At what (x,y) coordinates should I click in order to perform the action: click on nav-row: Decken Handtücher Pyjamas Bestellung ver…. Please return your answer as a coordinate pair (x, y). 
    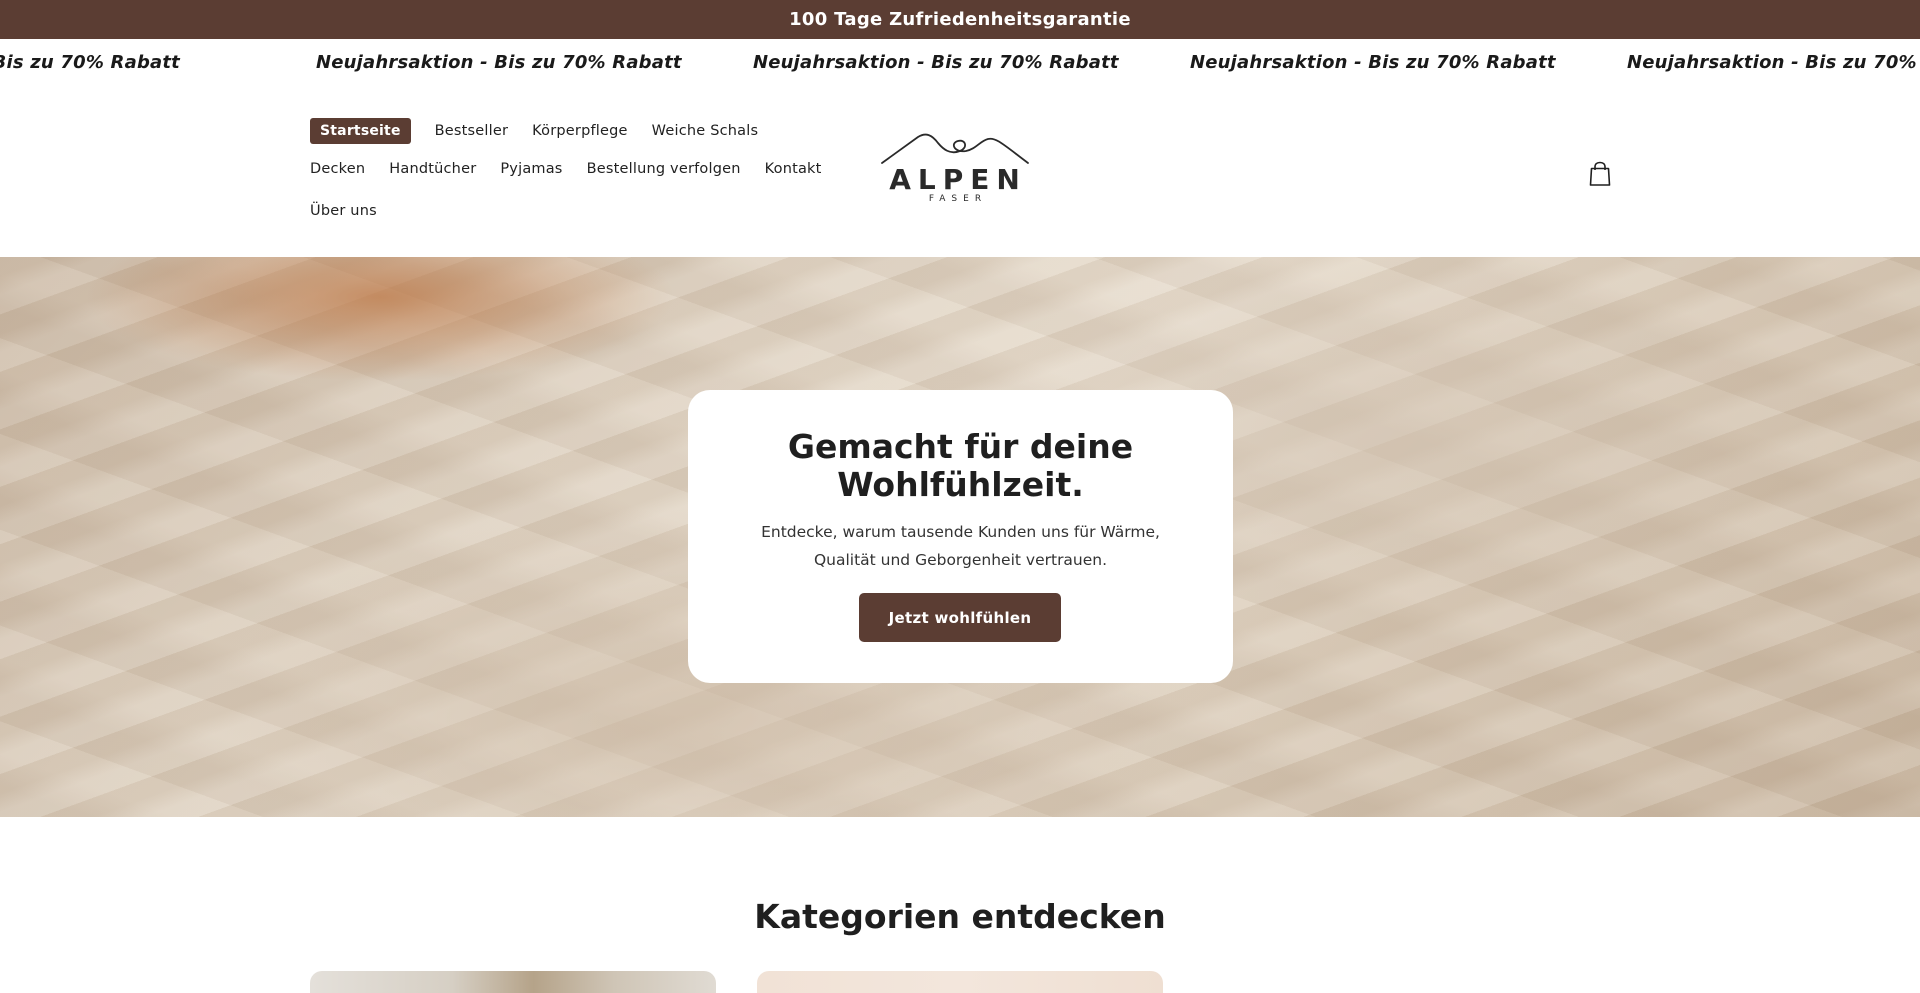
    Looking at the image, I should click on (578, 169).